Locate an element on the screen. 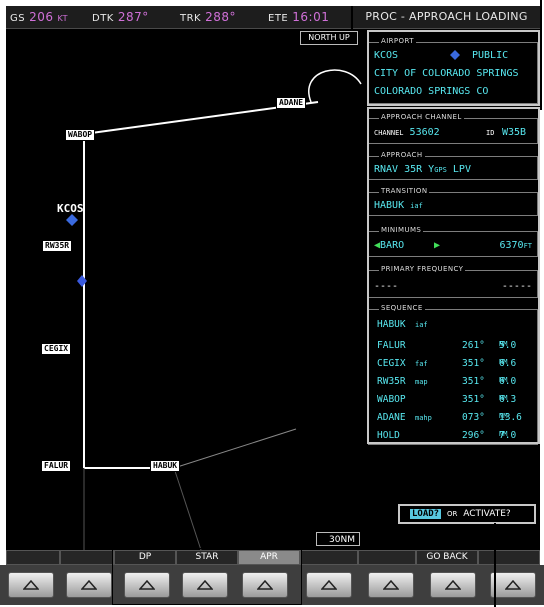  ete-label: ETE is located at coordinates (278, 18).